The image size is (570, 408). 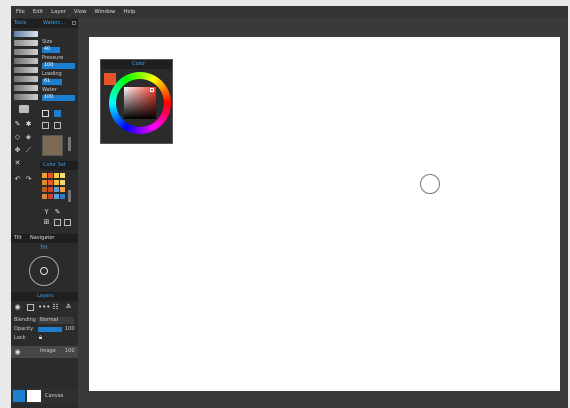 What do you see at coordinates (68, 307) in the screenshot?
I see `layer-merge-icon: ≛` at bounding box center [68, 307].